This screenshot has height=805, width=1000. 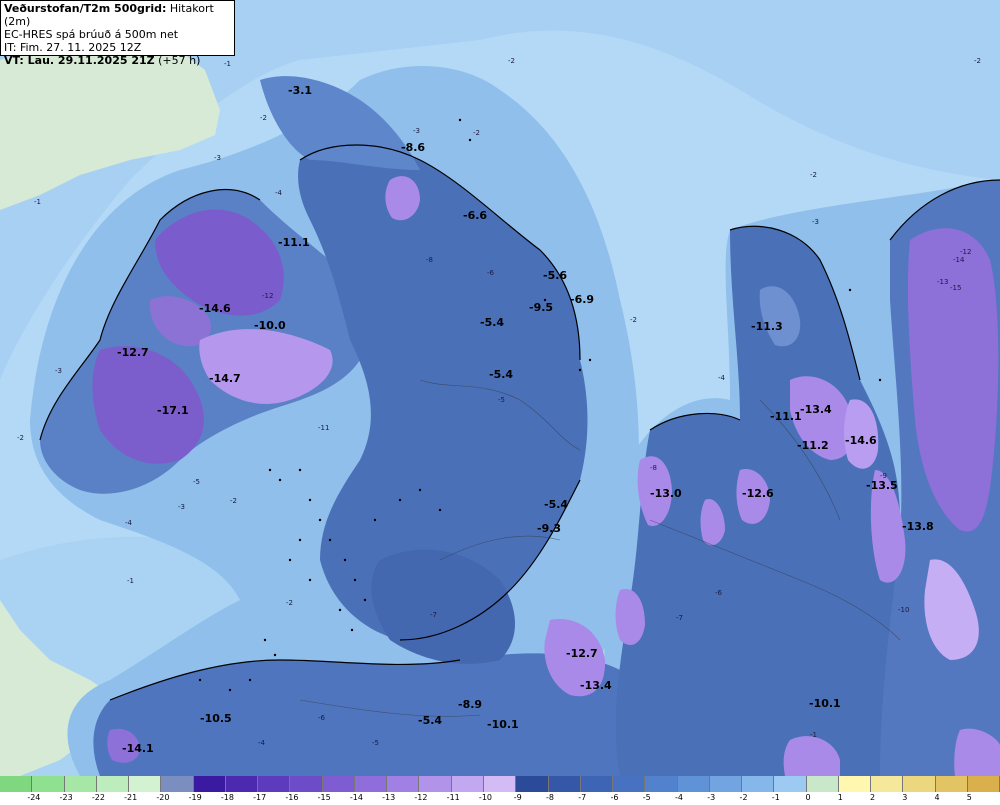 I want to click on legend-tick-label: -9, so click(x=517, y=797).